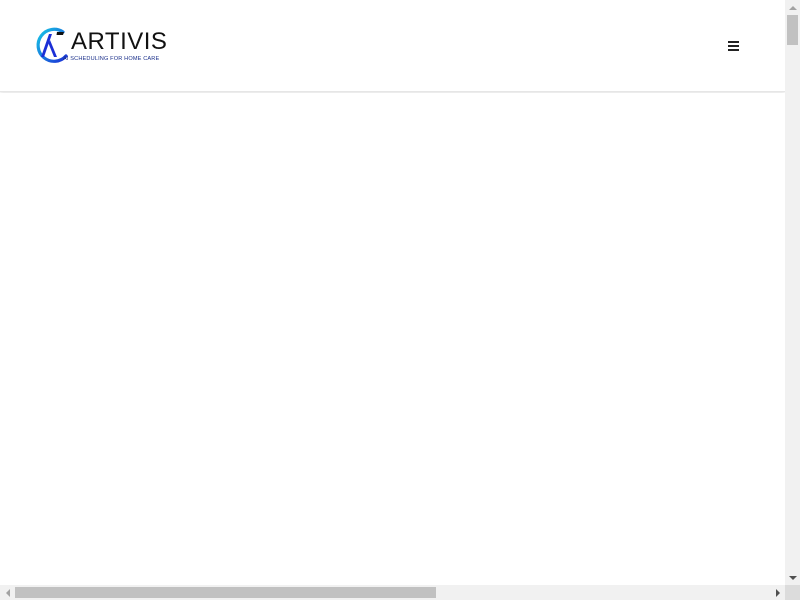 The image size is (800, 600). I want to click on hamburger-menu-icon, so click(733, 46).